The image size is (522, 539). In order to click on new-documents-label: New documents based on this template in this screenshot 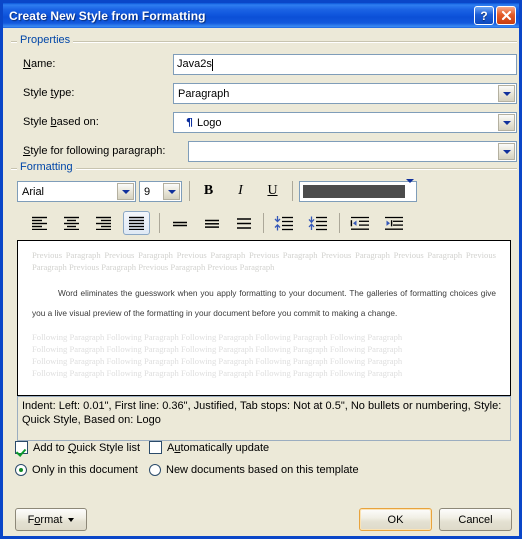, I will do `click(262, 470)`.